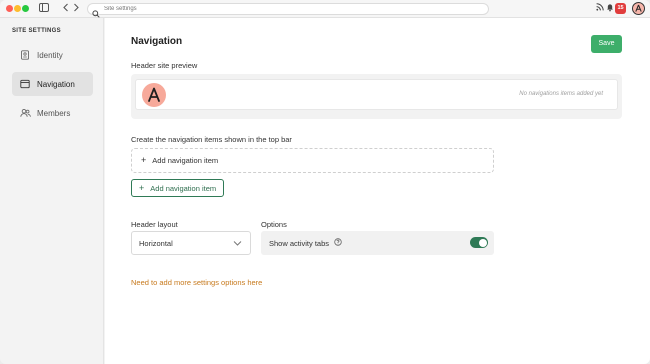 The image size is (650, 364). Describe the element at coordinates (44, 9) in the screenshot. I see `sidebar-toggle-icon` at that location.